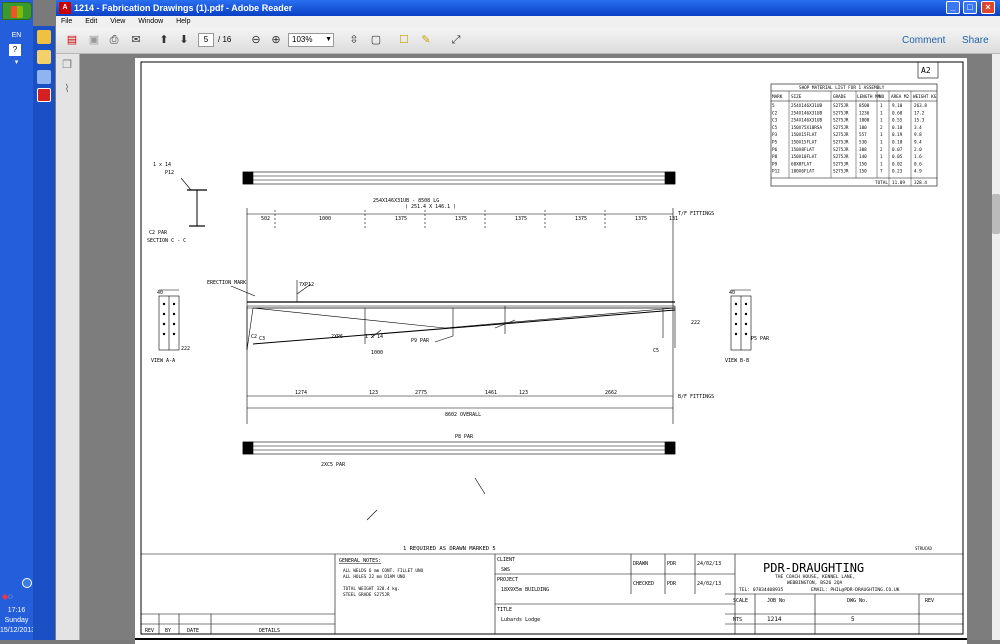  Describe the element at coordinates (775, 164) in the screenshot. I see `material-cell: P9` at that location.